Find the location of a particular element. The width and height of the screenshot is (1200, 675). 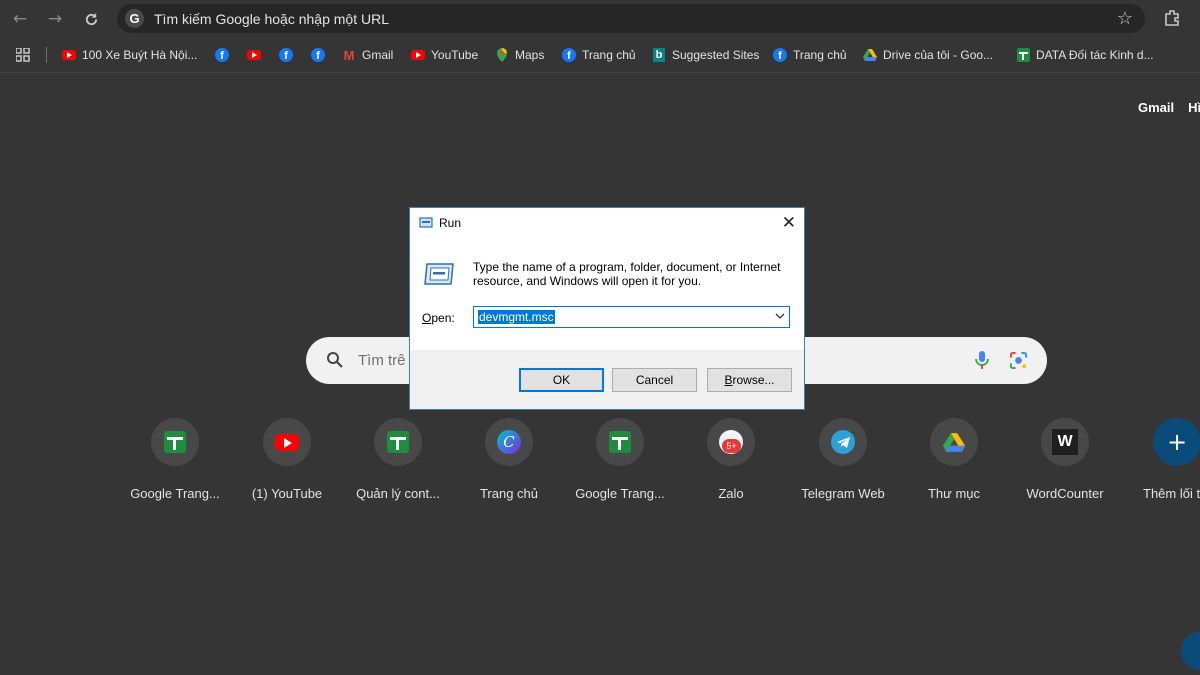

wordcounter-glyph: W is located at coordinates (1065, 442).